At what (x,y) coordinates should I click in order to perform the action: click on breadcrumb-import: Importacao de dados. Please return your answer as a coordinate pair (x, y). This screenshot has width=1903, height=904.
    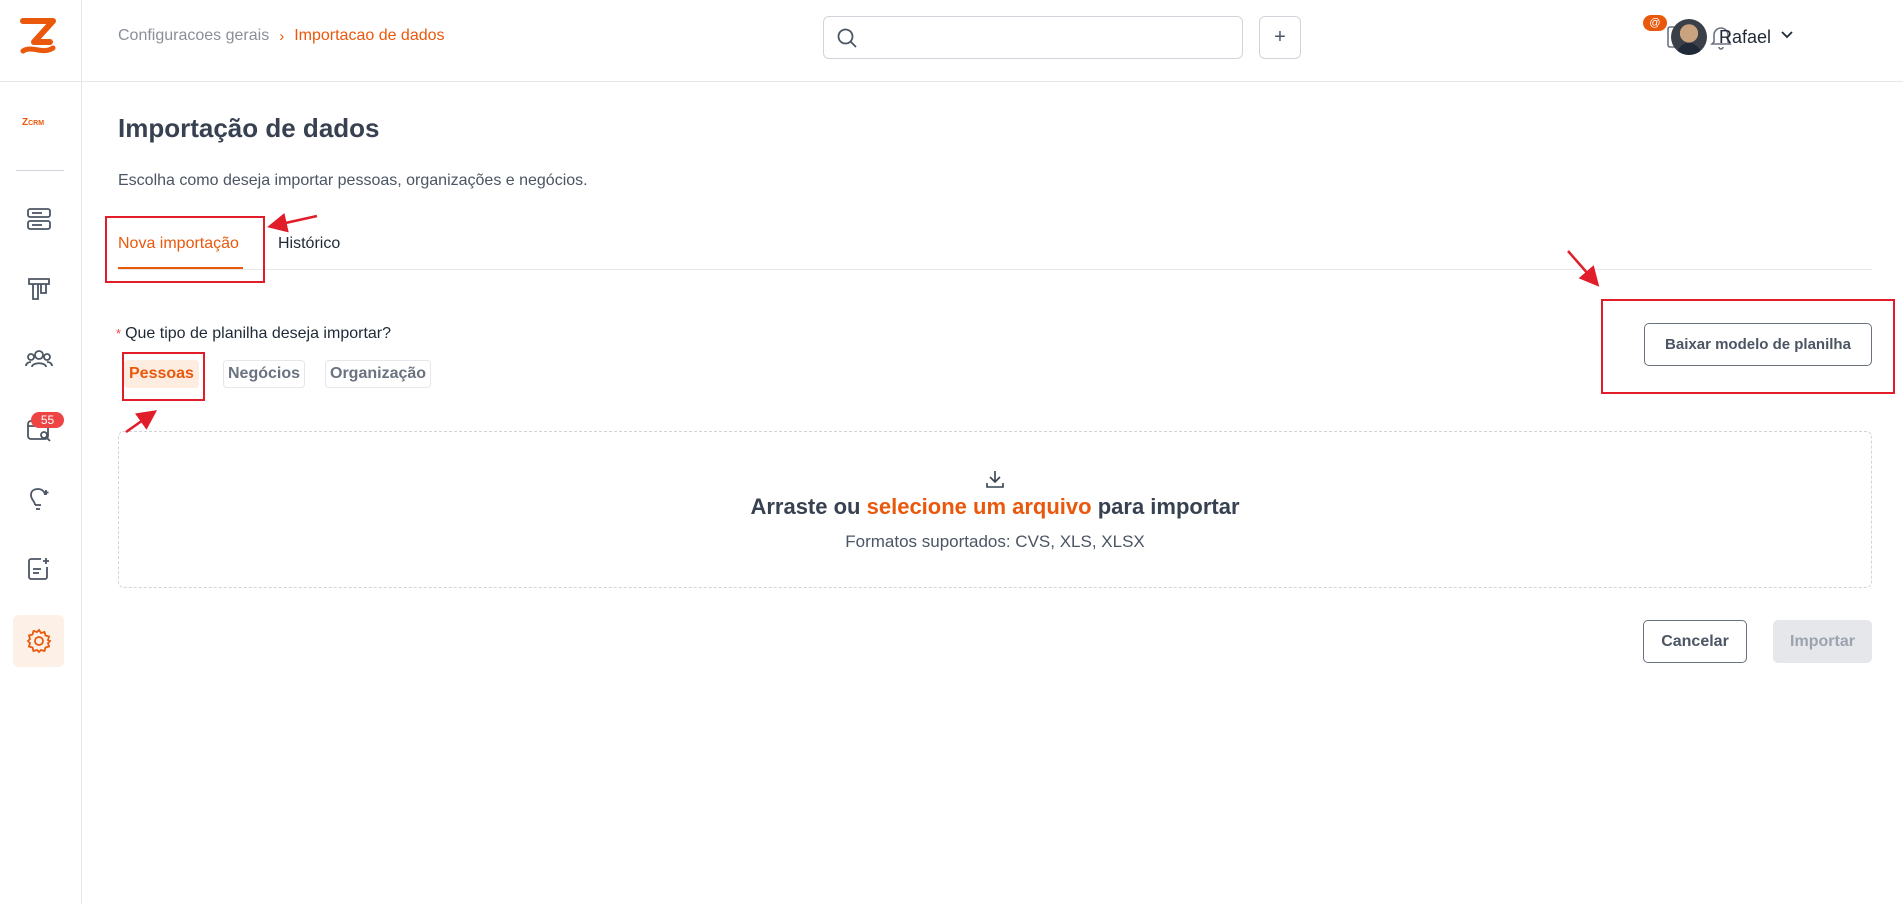
    Looking at the image, I should click on (369, 35).